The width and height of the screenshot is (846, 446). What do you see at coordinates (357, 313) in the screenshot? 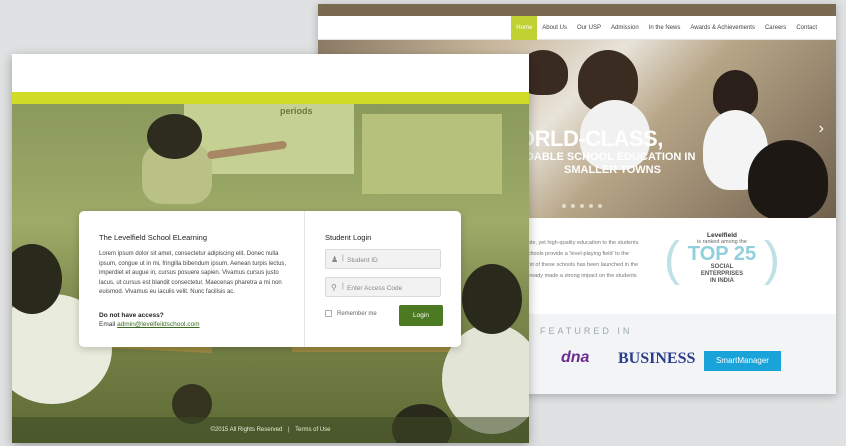
I see `remember-me-label: Remember me` at bounding box center [357, 313].